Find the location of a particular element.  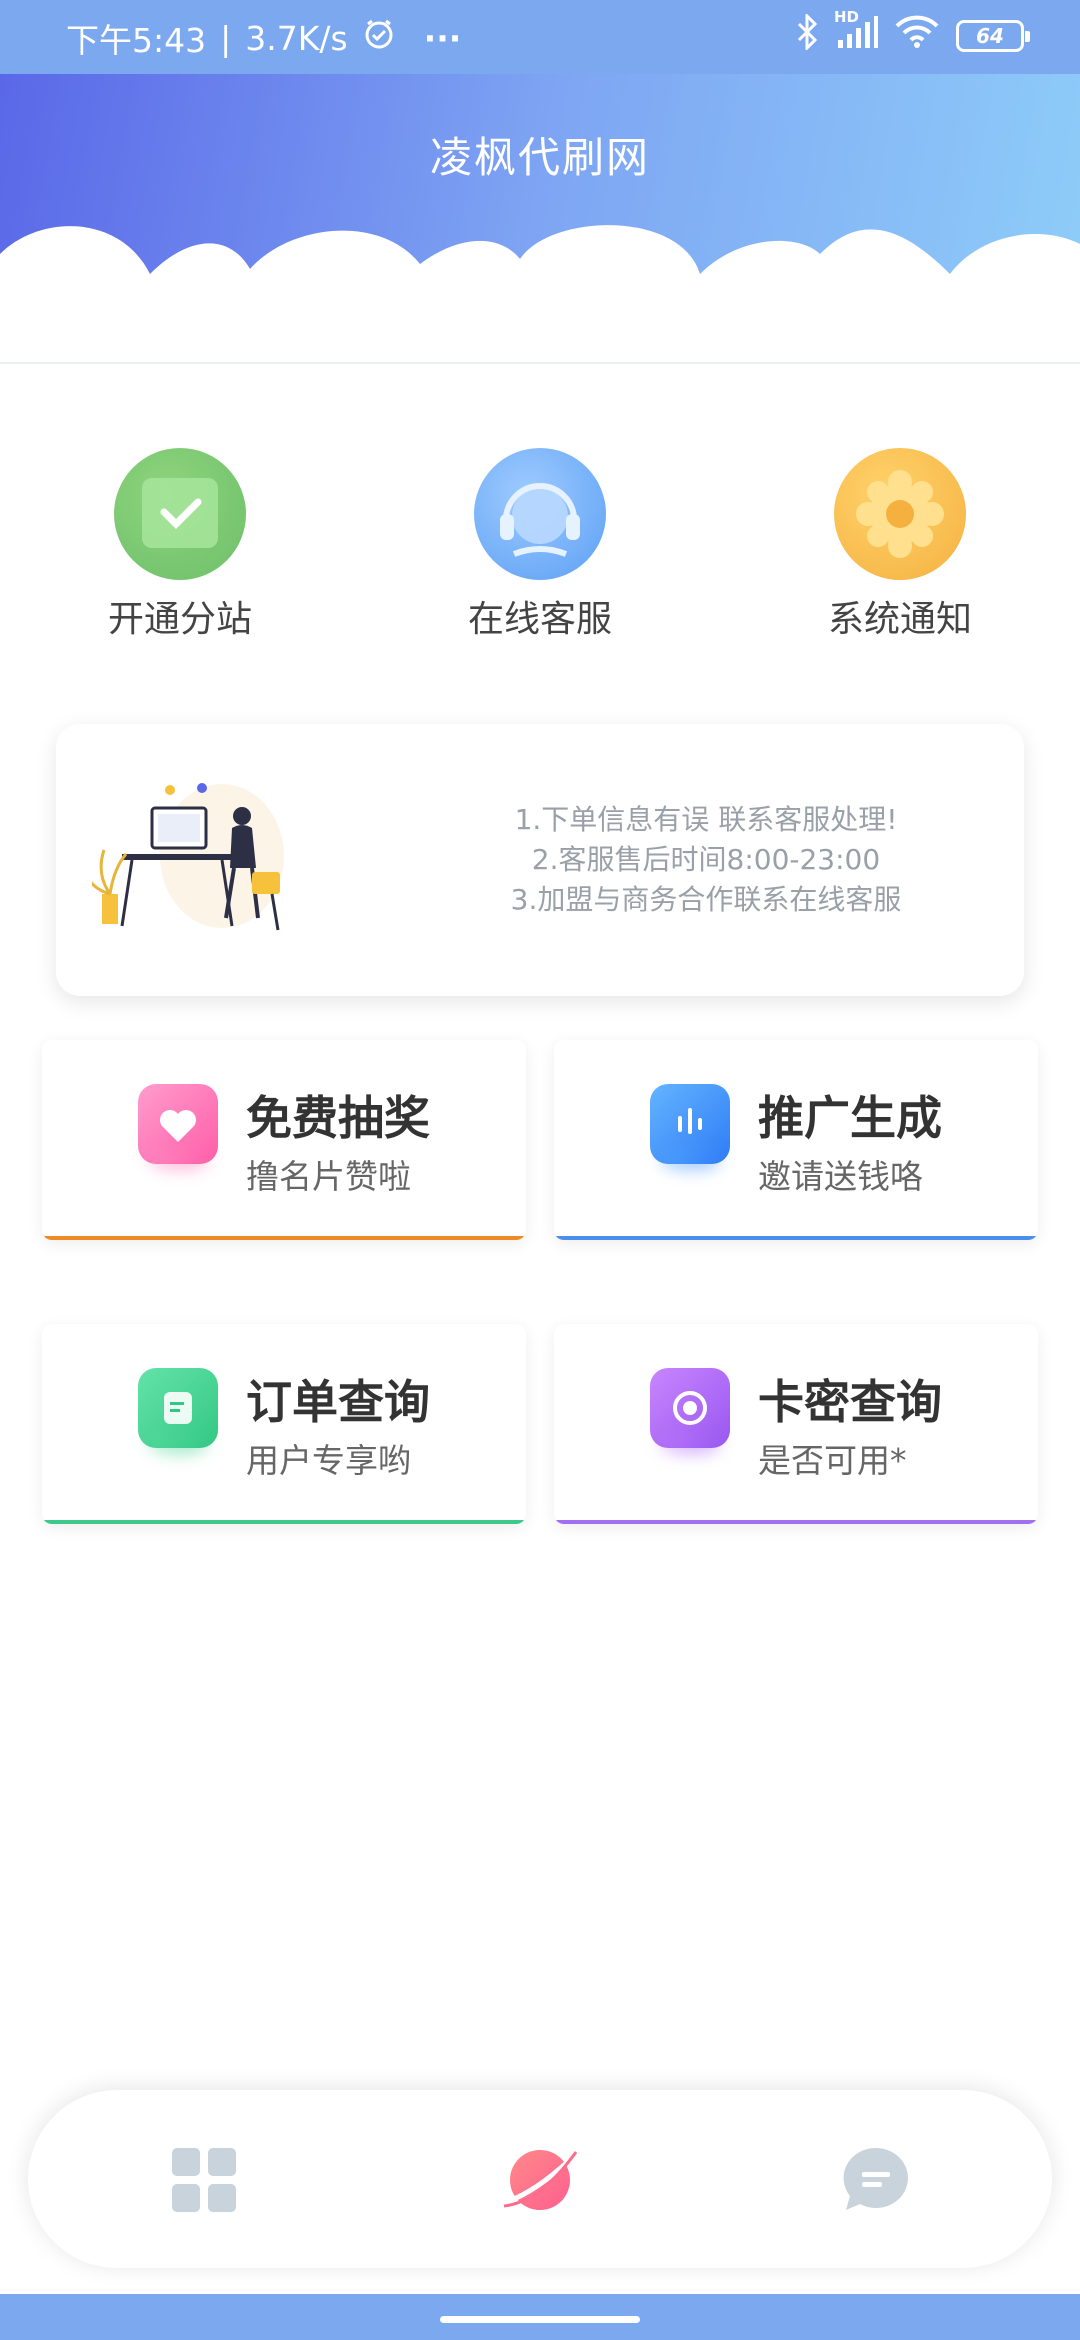

quick-label: 在线客服 is located at coordinates (539, 619).